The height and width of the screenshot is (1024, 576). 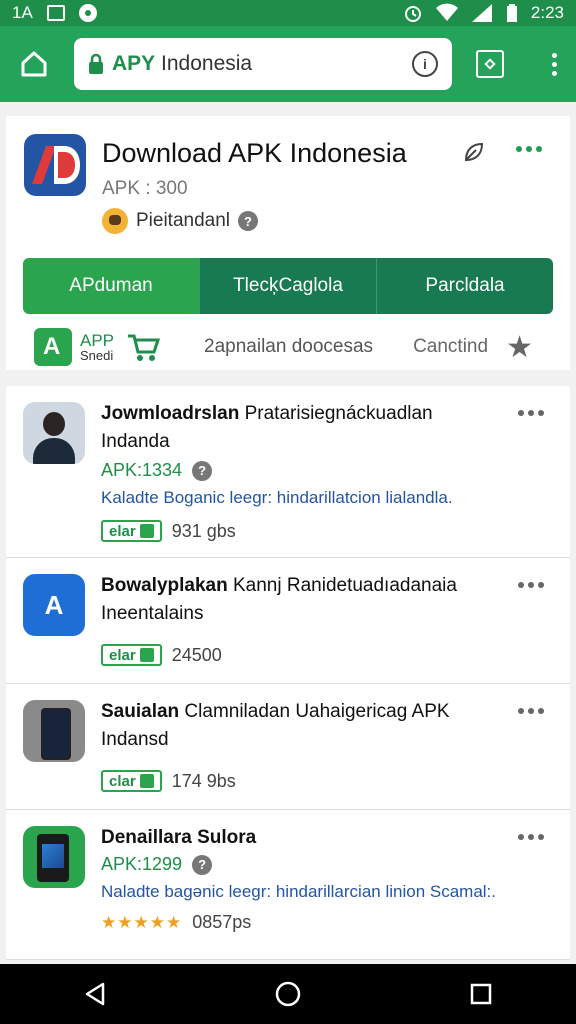 I want to click on app-logo, so click(x=55, y=165).